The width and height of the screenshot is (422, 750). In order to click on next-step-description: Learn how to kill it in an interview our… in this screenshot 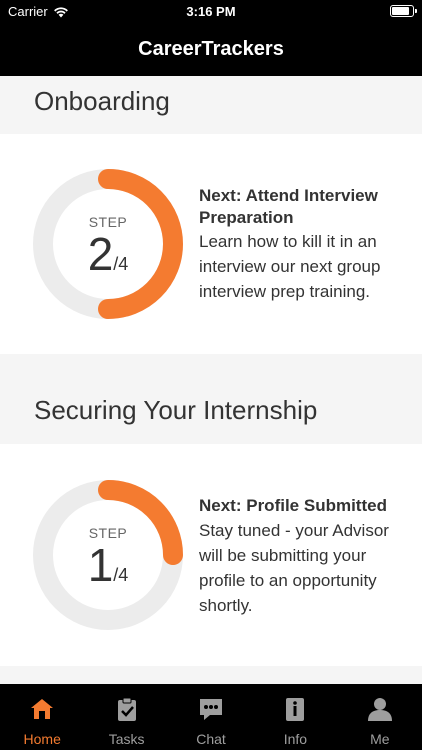, I will do `click(290, 266)`.